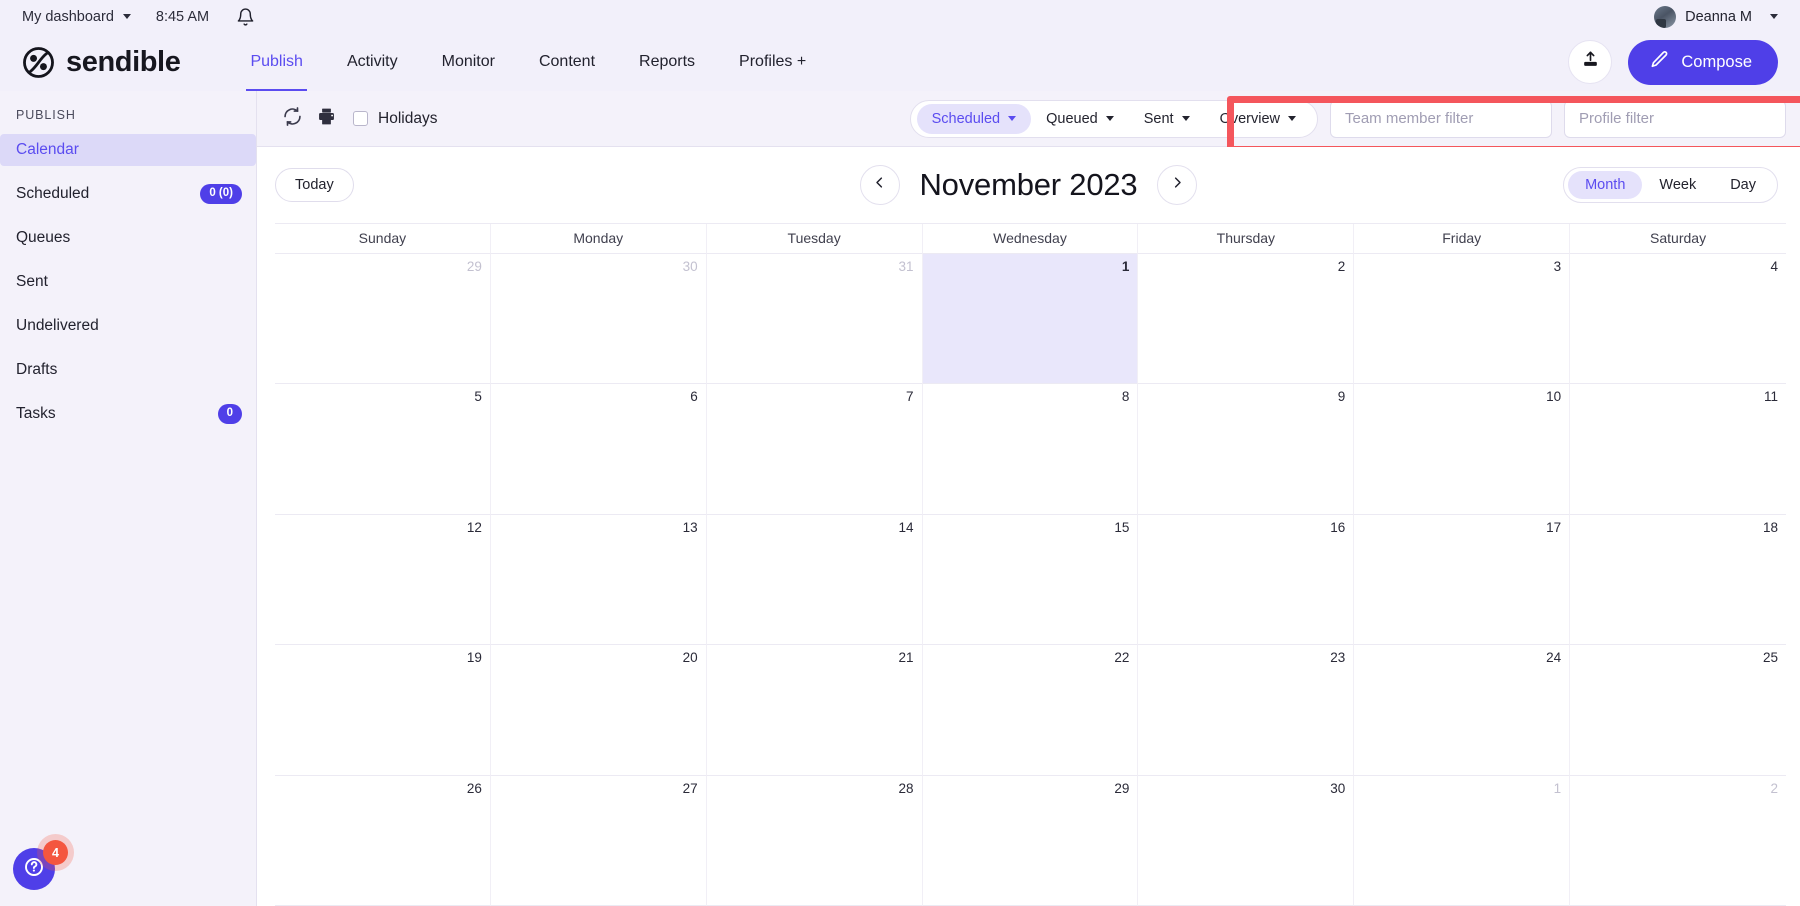 This screenshot has width=1800, height=906. What do you see at coordinates (276, 62) in the screenshot?
I see `nav-item-publish: Publish` at bounding box center [276, 62].